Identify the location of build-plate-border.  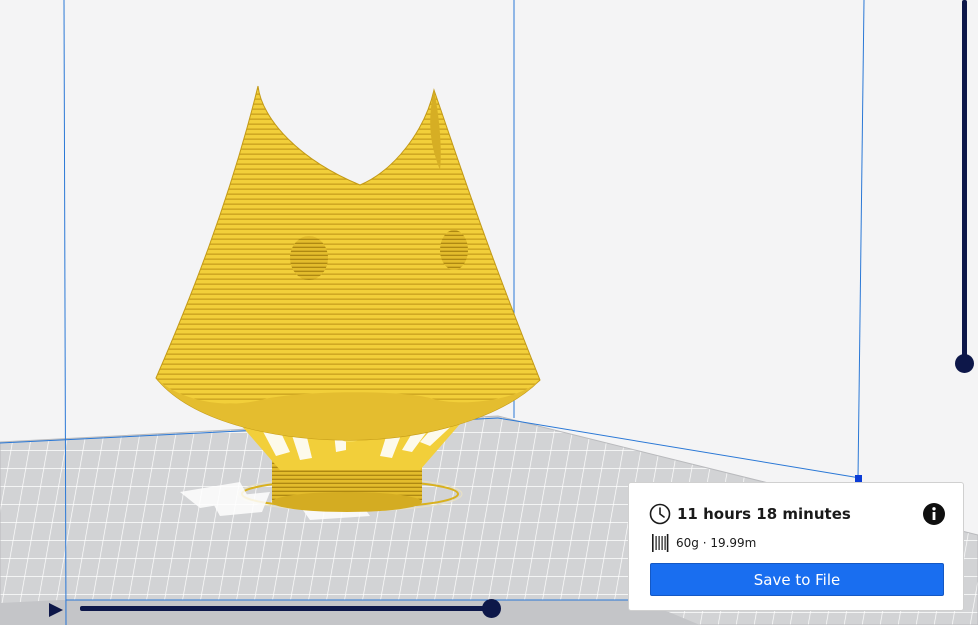
(350, 612).